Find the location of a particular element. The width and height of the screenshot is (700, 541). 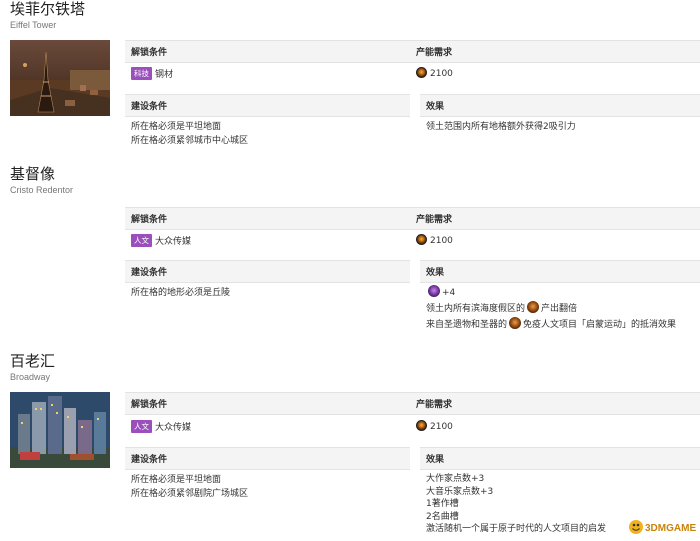

broadway-image is located at coordinates (60, 430).